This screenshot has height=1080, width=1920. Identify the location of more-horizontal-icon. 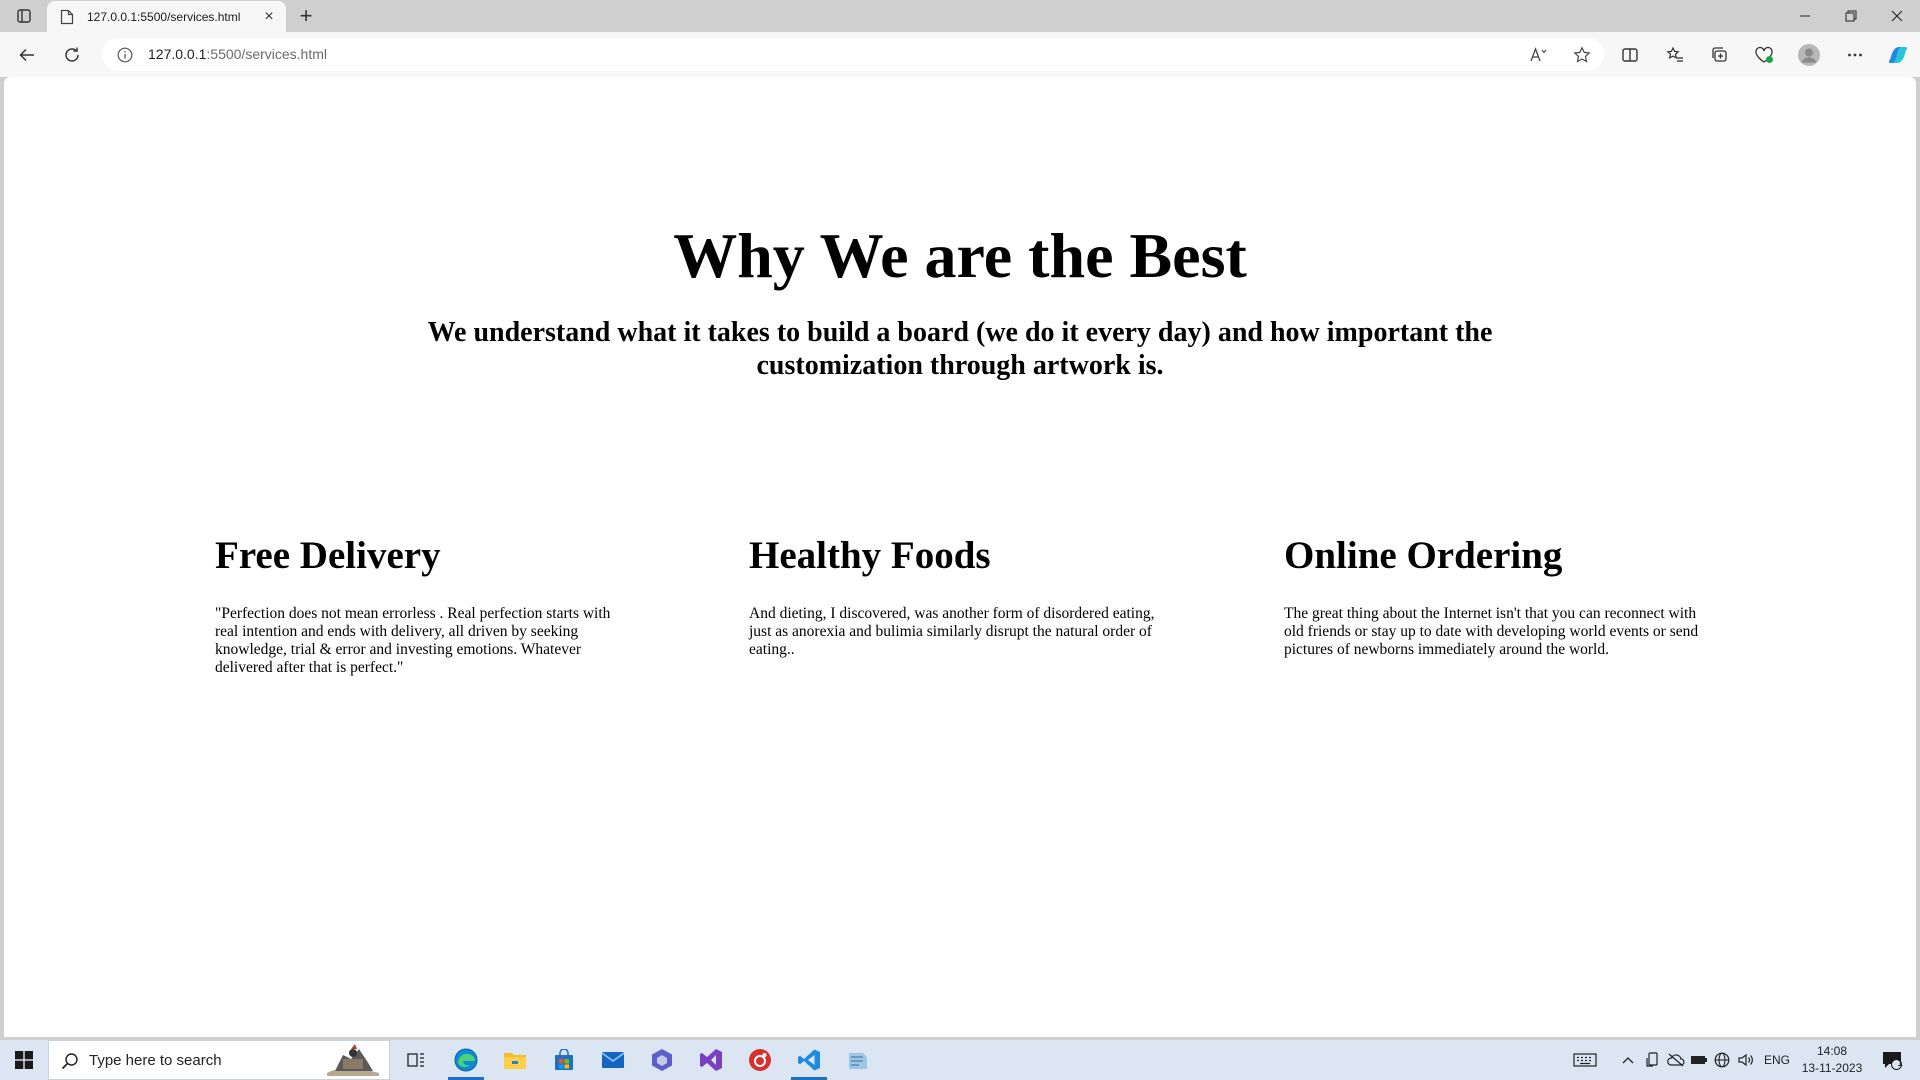
(1855, 55).